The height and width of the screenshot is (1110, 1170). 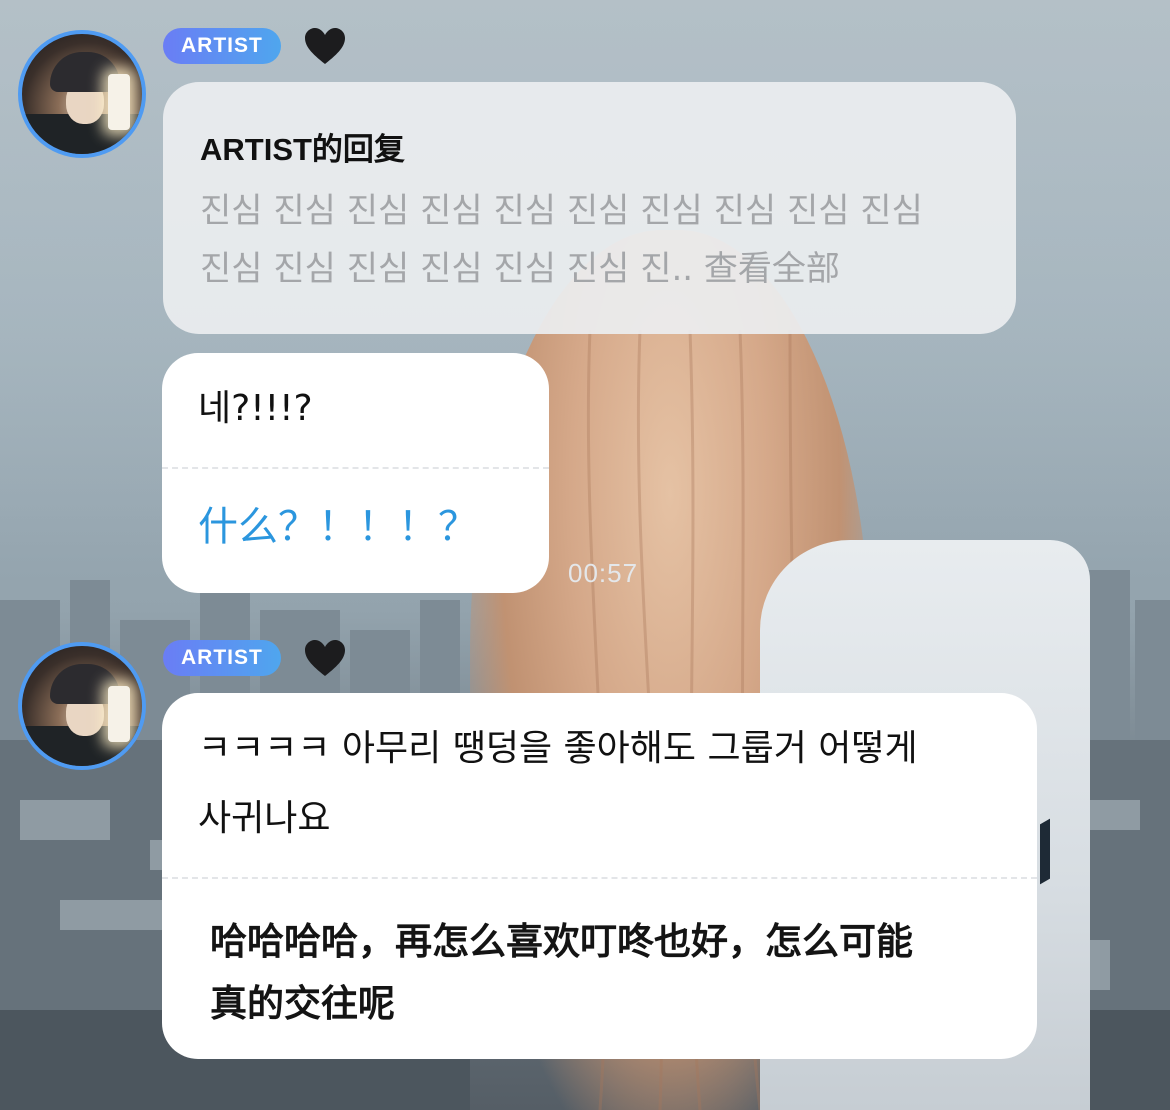 I want to click on message-translation-line1: 哈哈哈哈，再怎么喜欢叮咚也好，怎么可能, so click(x=561, y=941).